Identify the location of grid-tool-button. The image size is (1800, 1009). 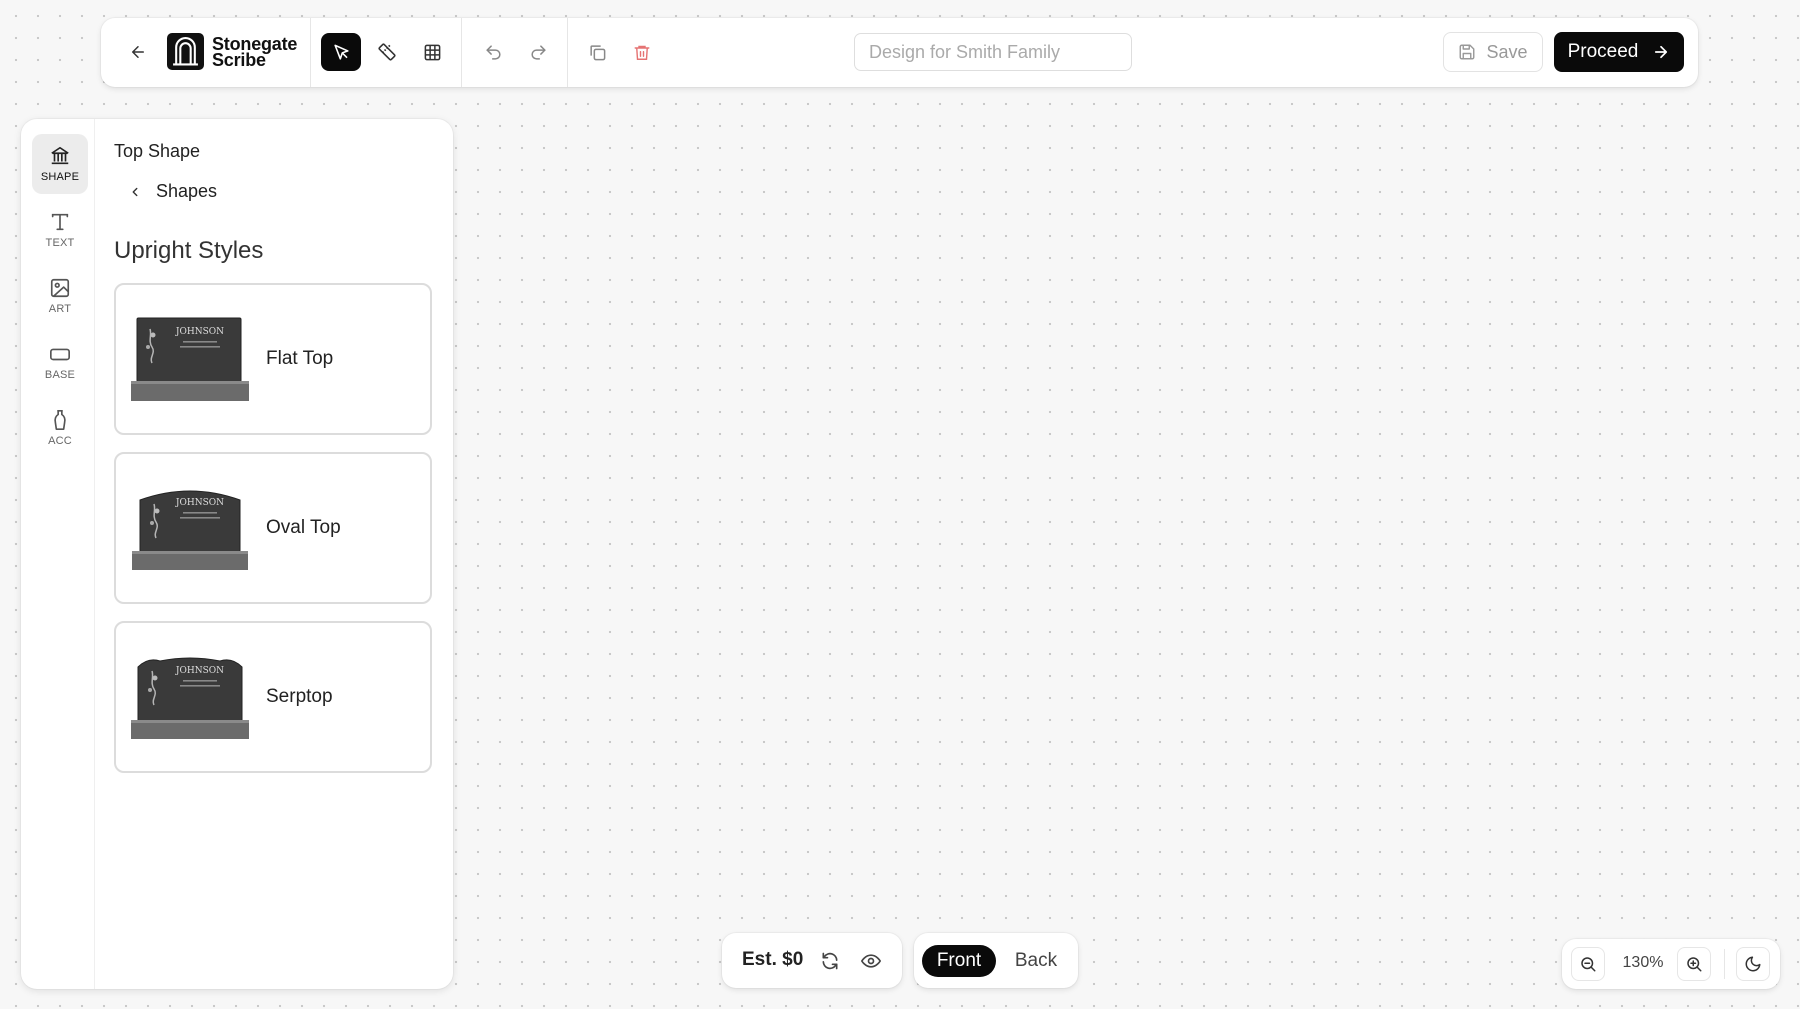
(432, 52).